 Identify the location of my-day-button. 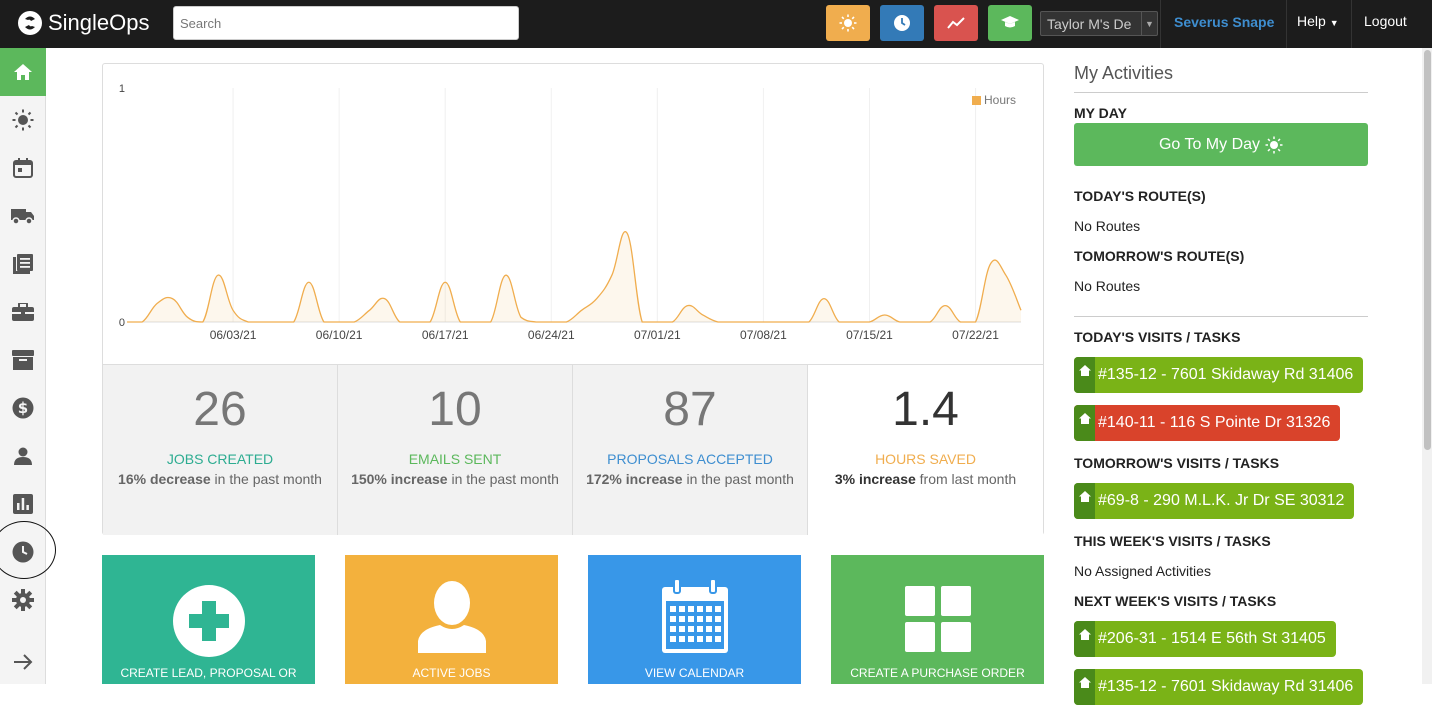
(848, 23).